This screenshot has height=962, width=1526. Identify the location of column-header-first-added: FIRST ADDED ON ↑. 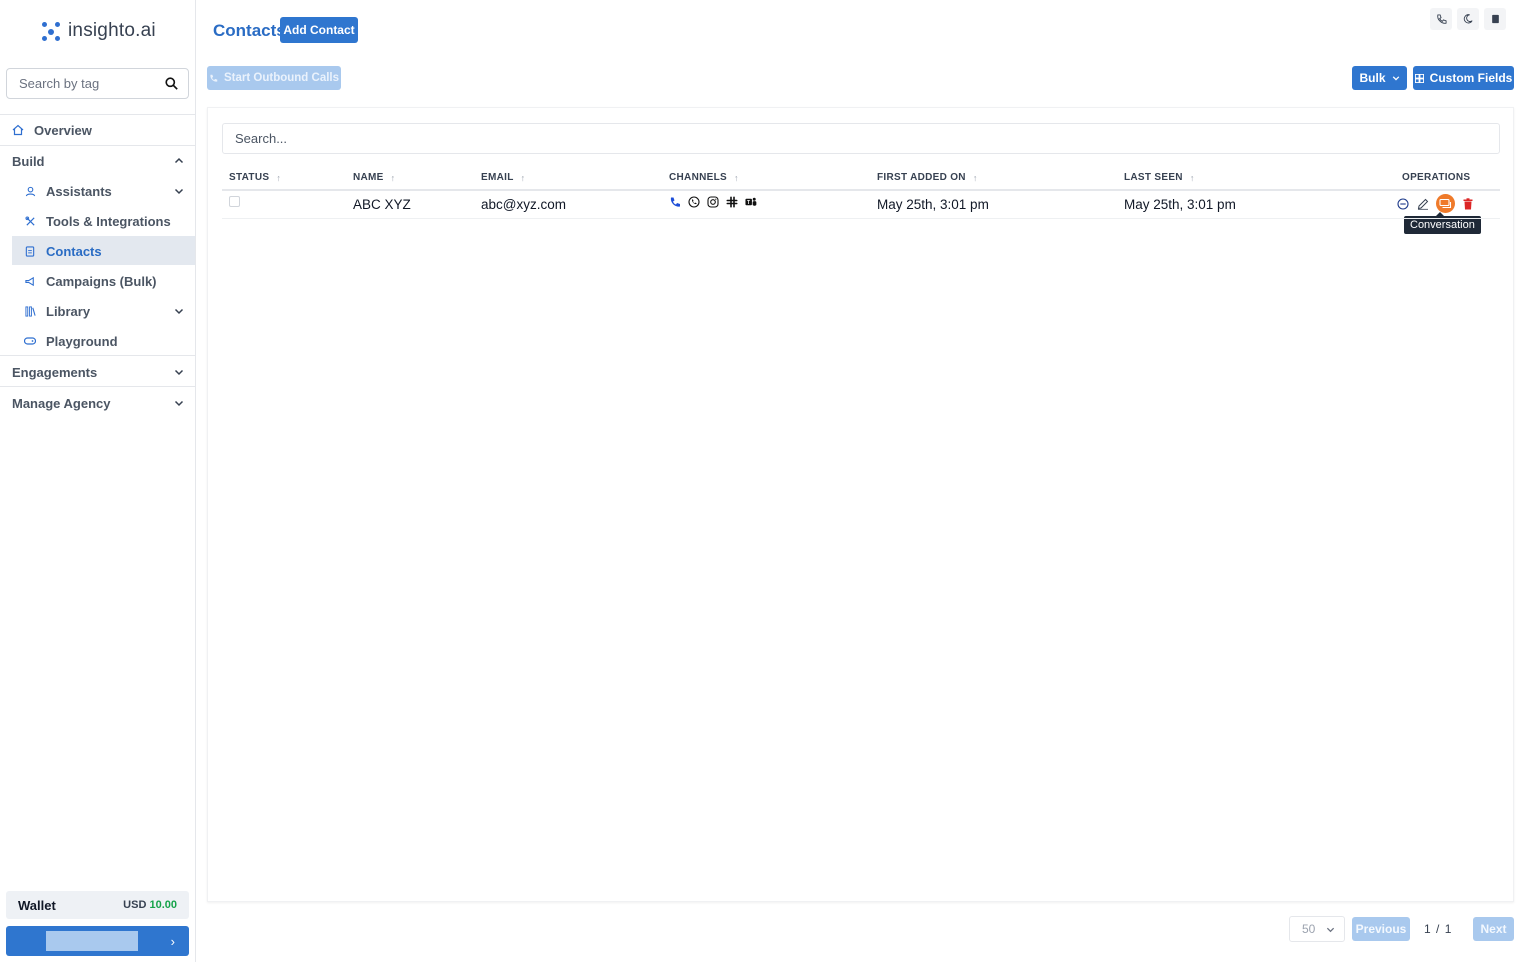
(927, 177).